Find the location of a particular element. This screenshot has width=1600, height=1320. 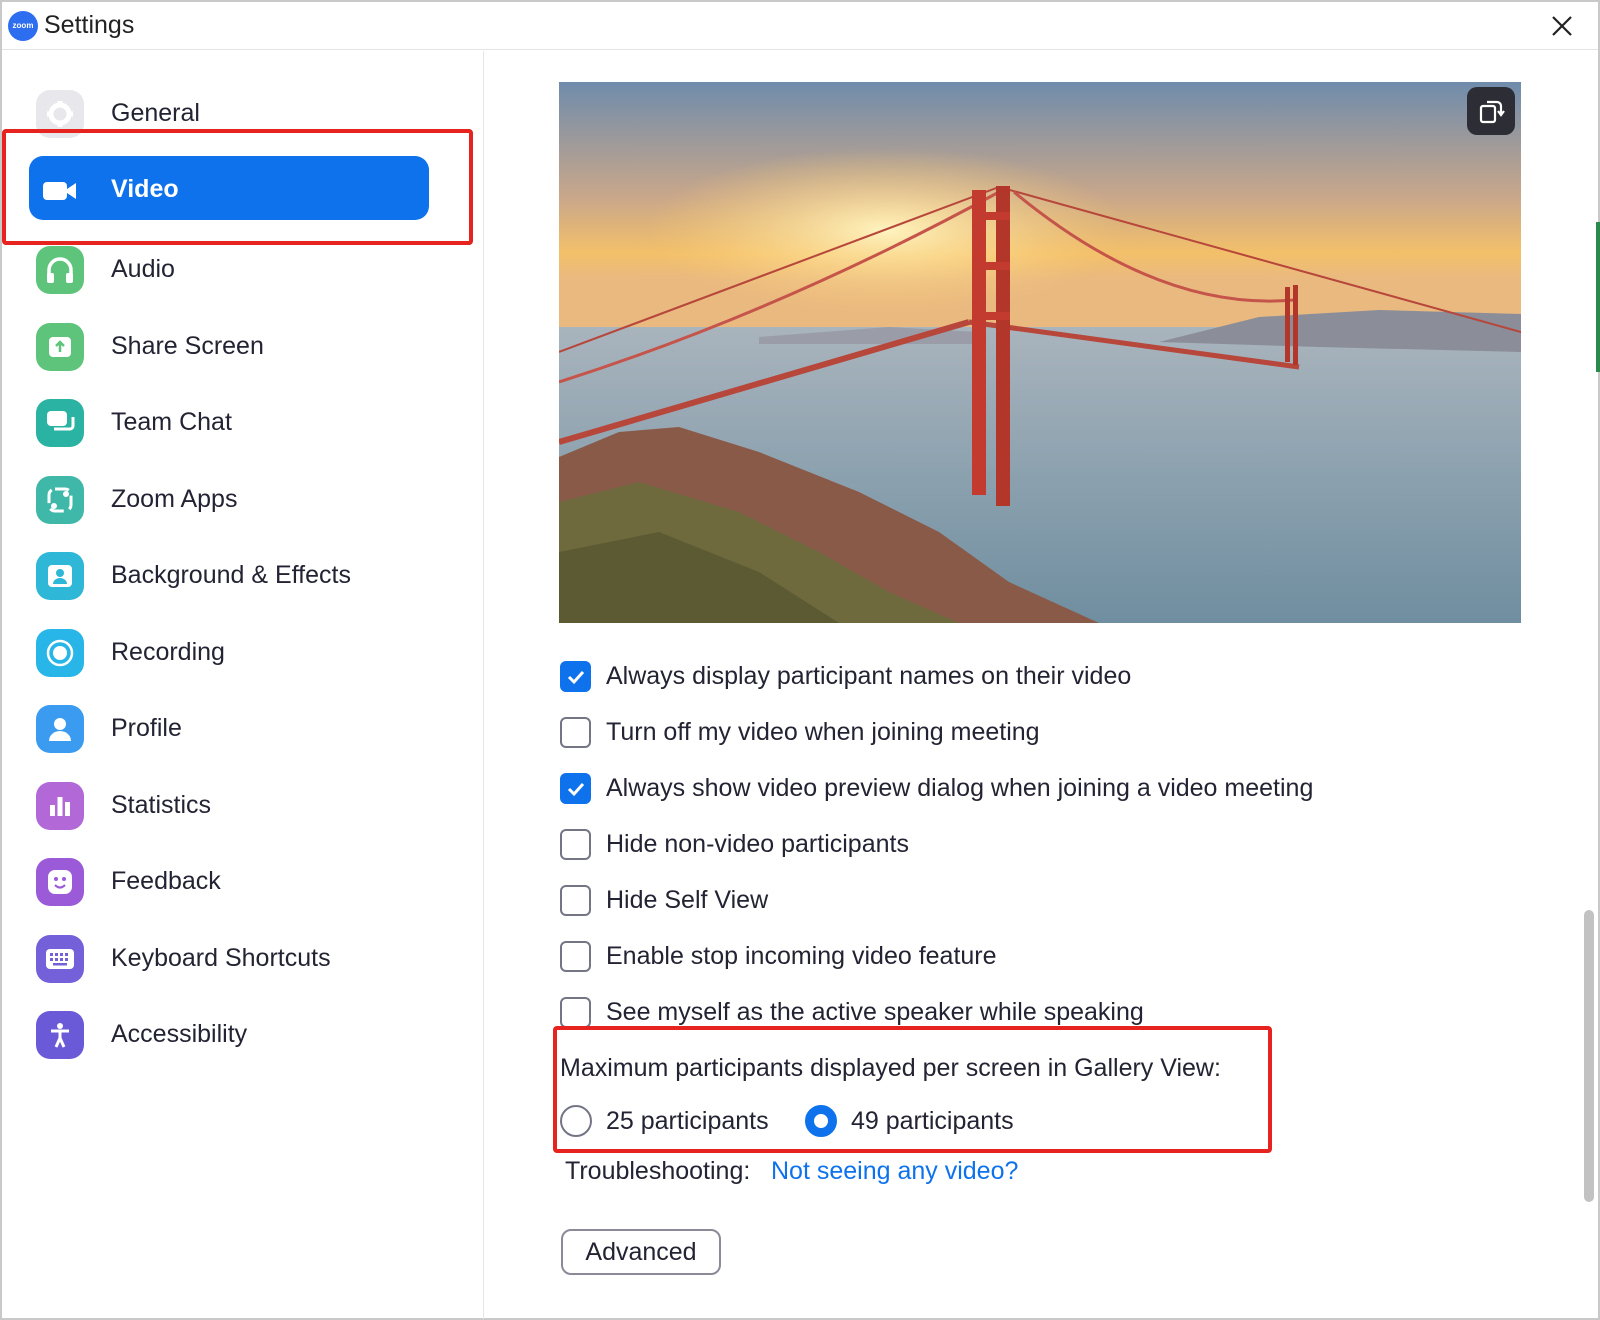

rotate-camera-button is located at coordinates (1491, 111).